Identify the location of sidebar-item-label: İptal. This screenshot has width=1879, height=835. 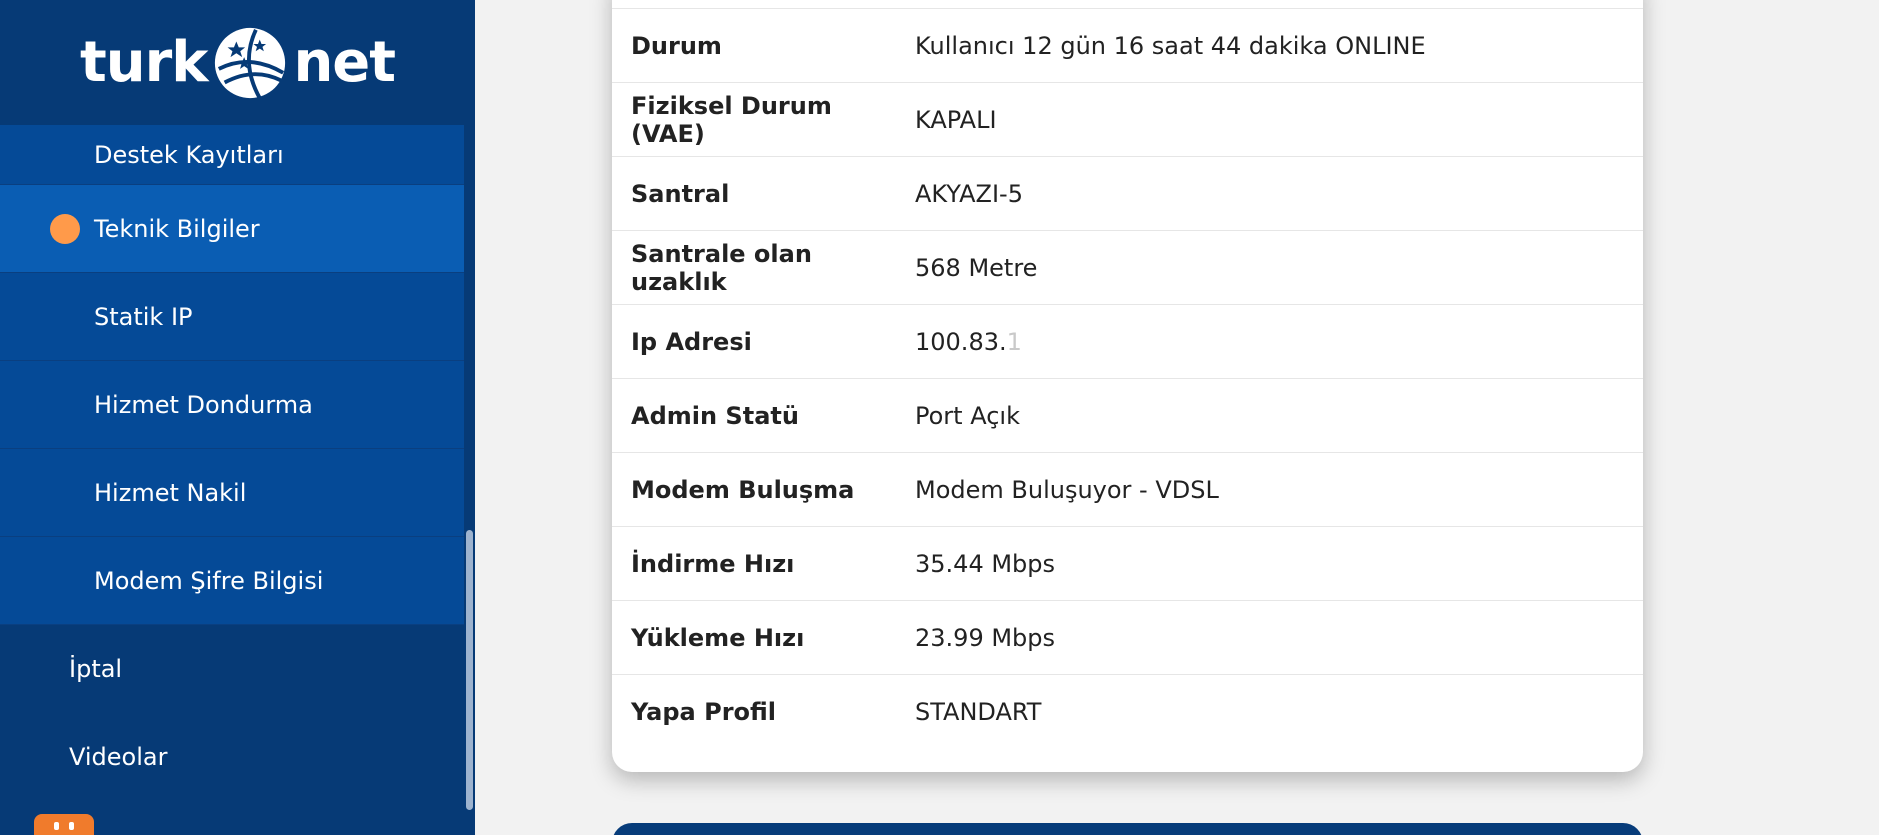
(96, 669).